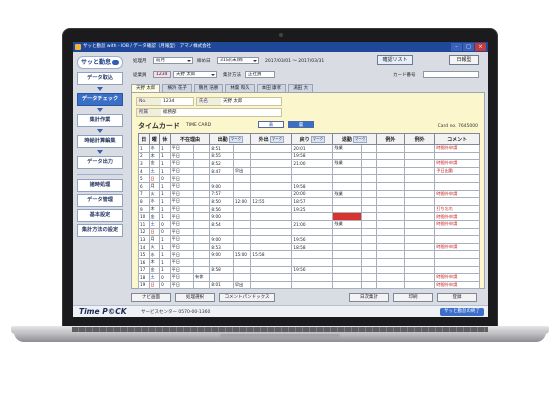  What do you see at coordinates (144, 270) in the screenshot?
I see `cell-day: 17` at bounding box center [144, 270].